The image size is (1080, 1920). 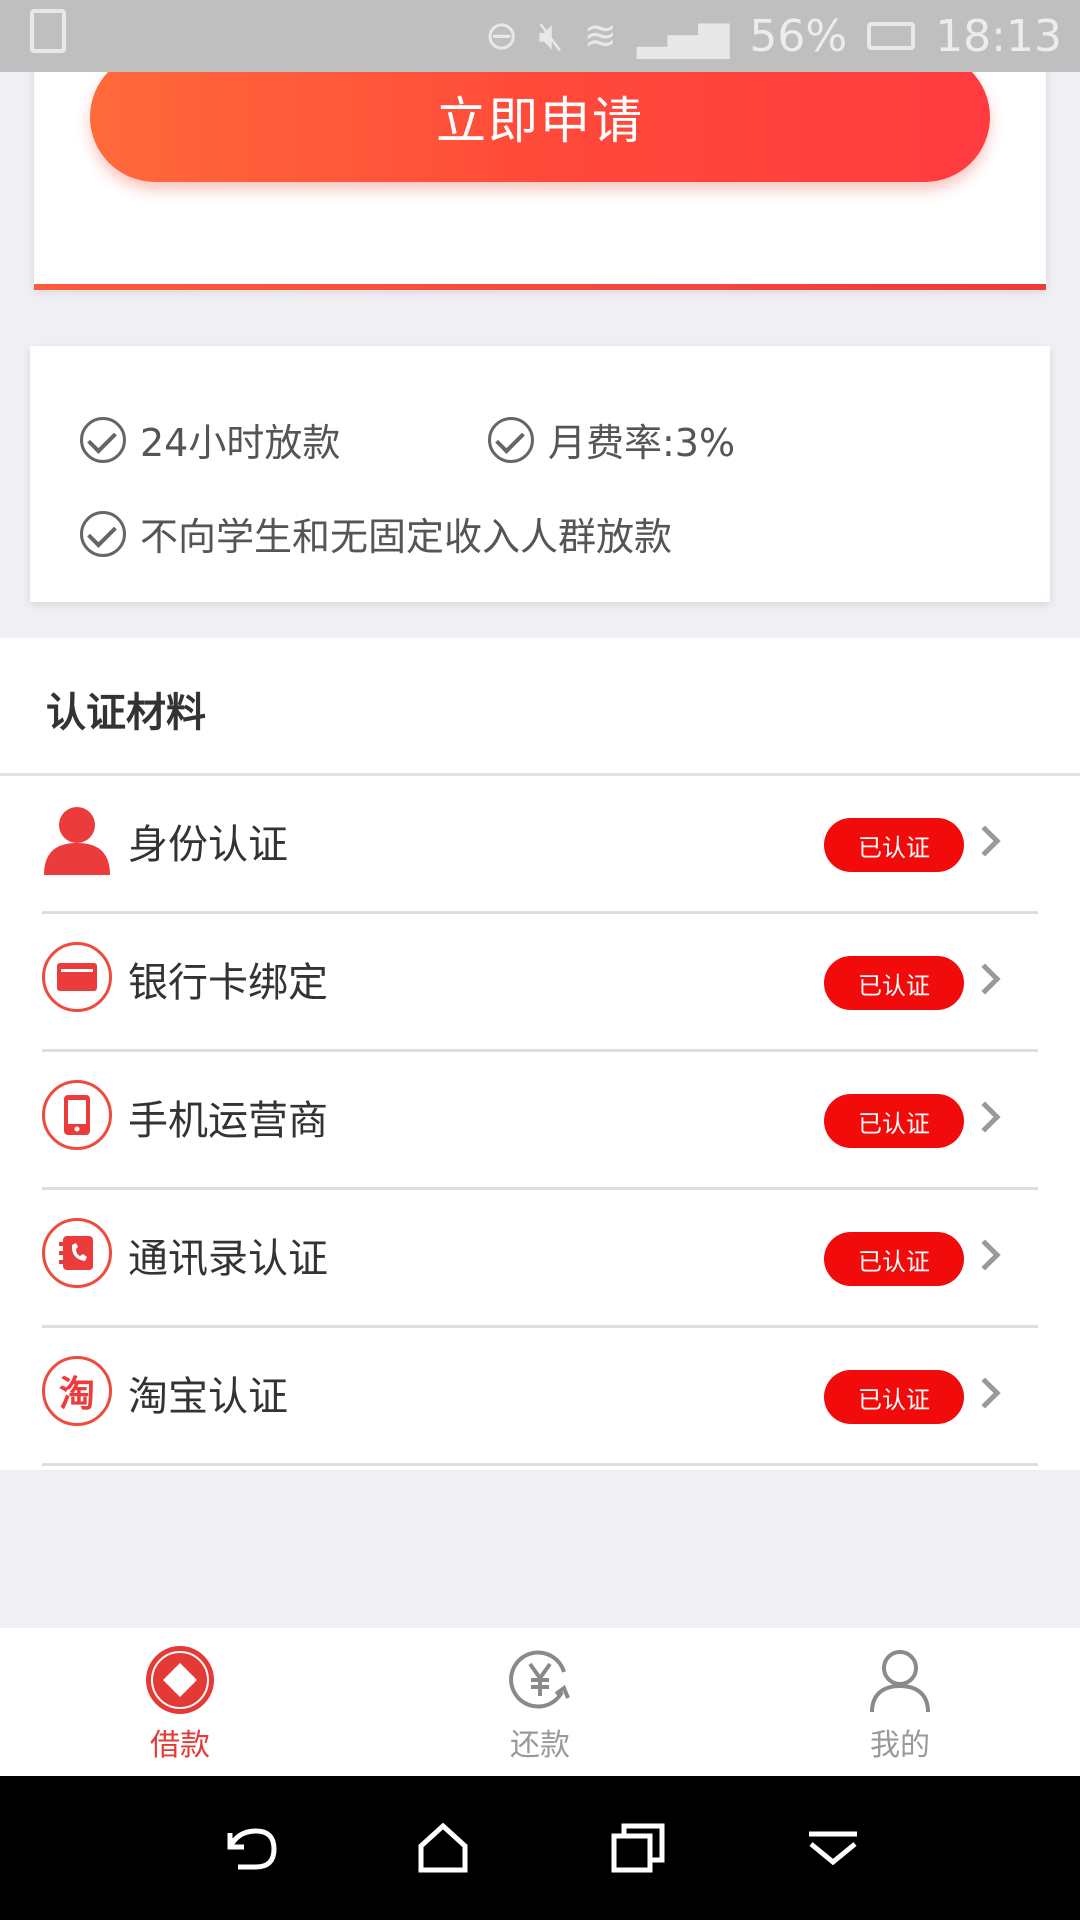 I want to click on feature-item: 不向学生和无固定收入人群放款, so click(x=376, y=533).